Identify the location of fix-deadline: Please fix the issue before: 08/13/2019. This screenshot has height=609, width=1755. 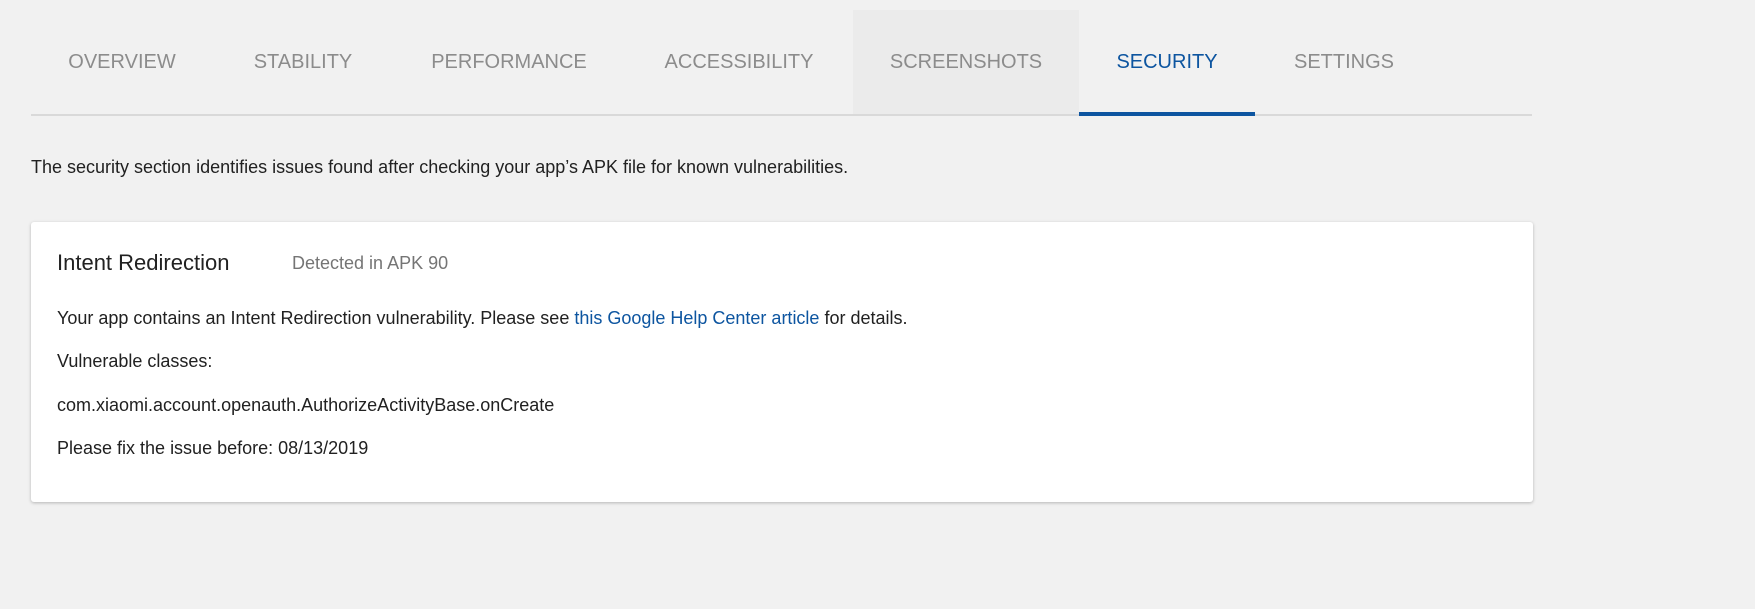
(213, 448).